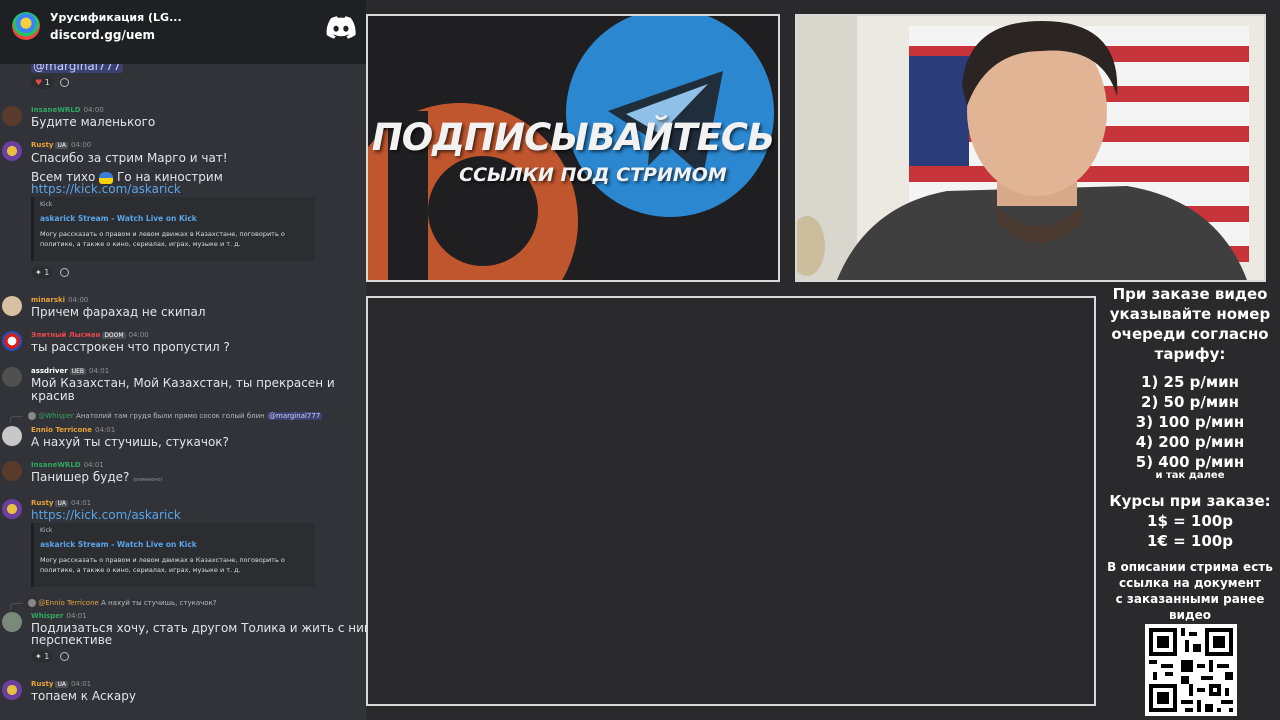 Image resolution: width=1280 pixels, height=720 pixels. Describe the element at coordinates (1191, 670) in the screenshot. I see `qr-code-image` at that location.